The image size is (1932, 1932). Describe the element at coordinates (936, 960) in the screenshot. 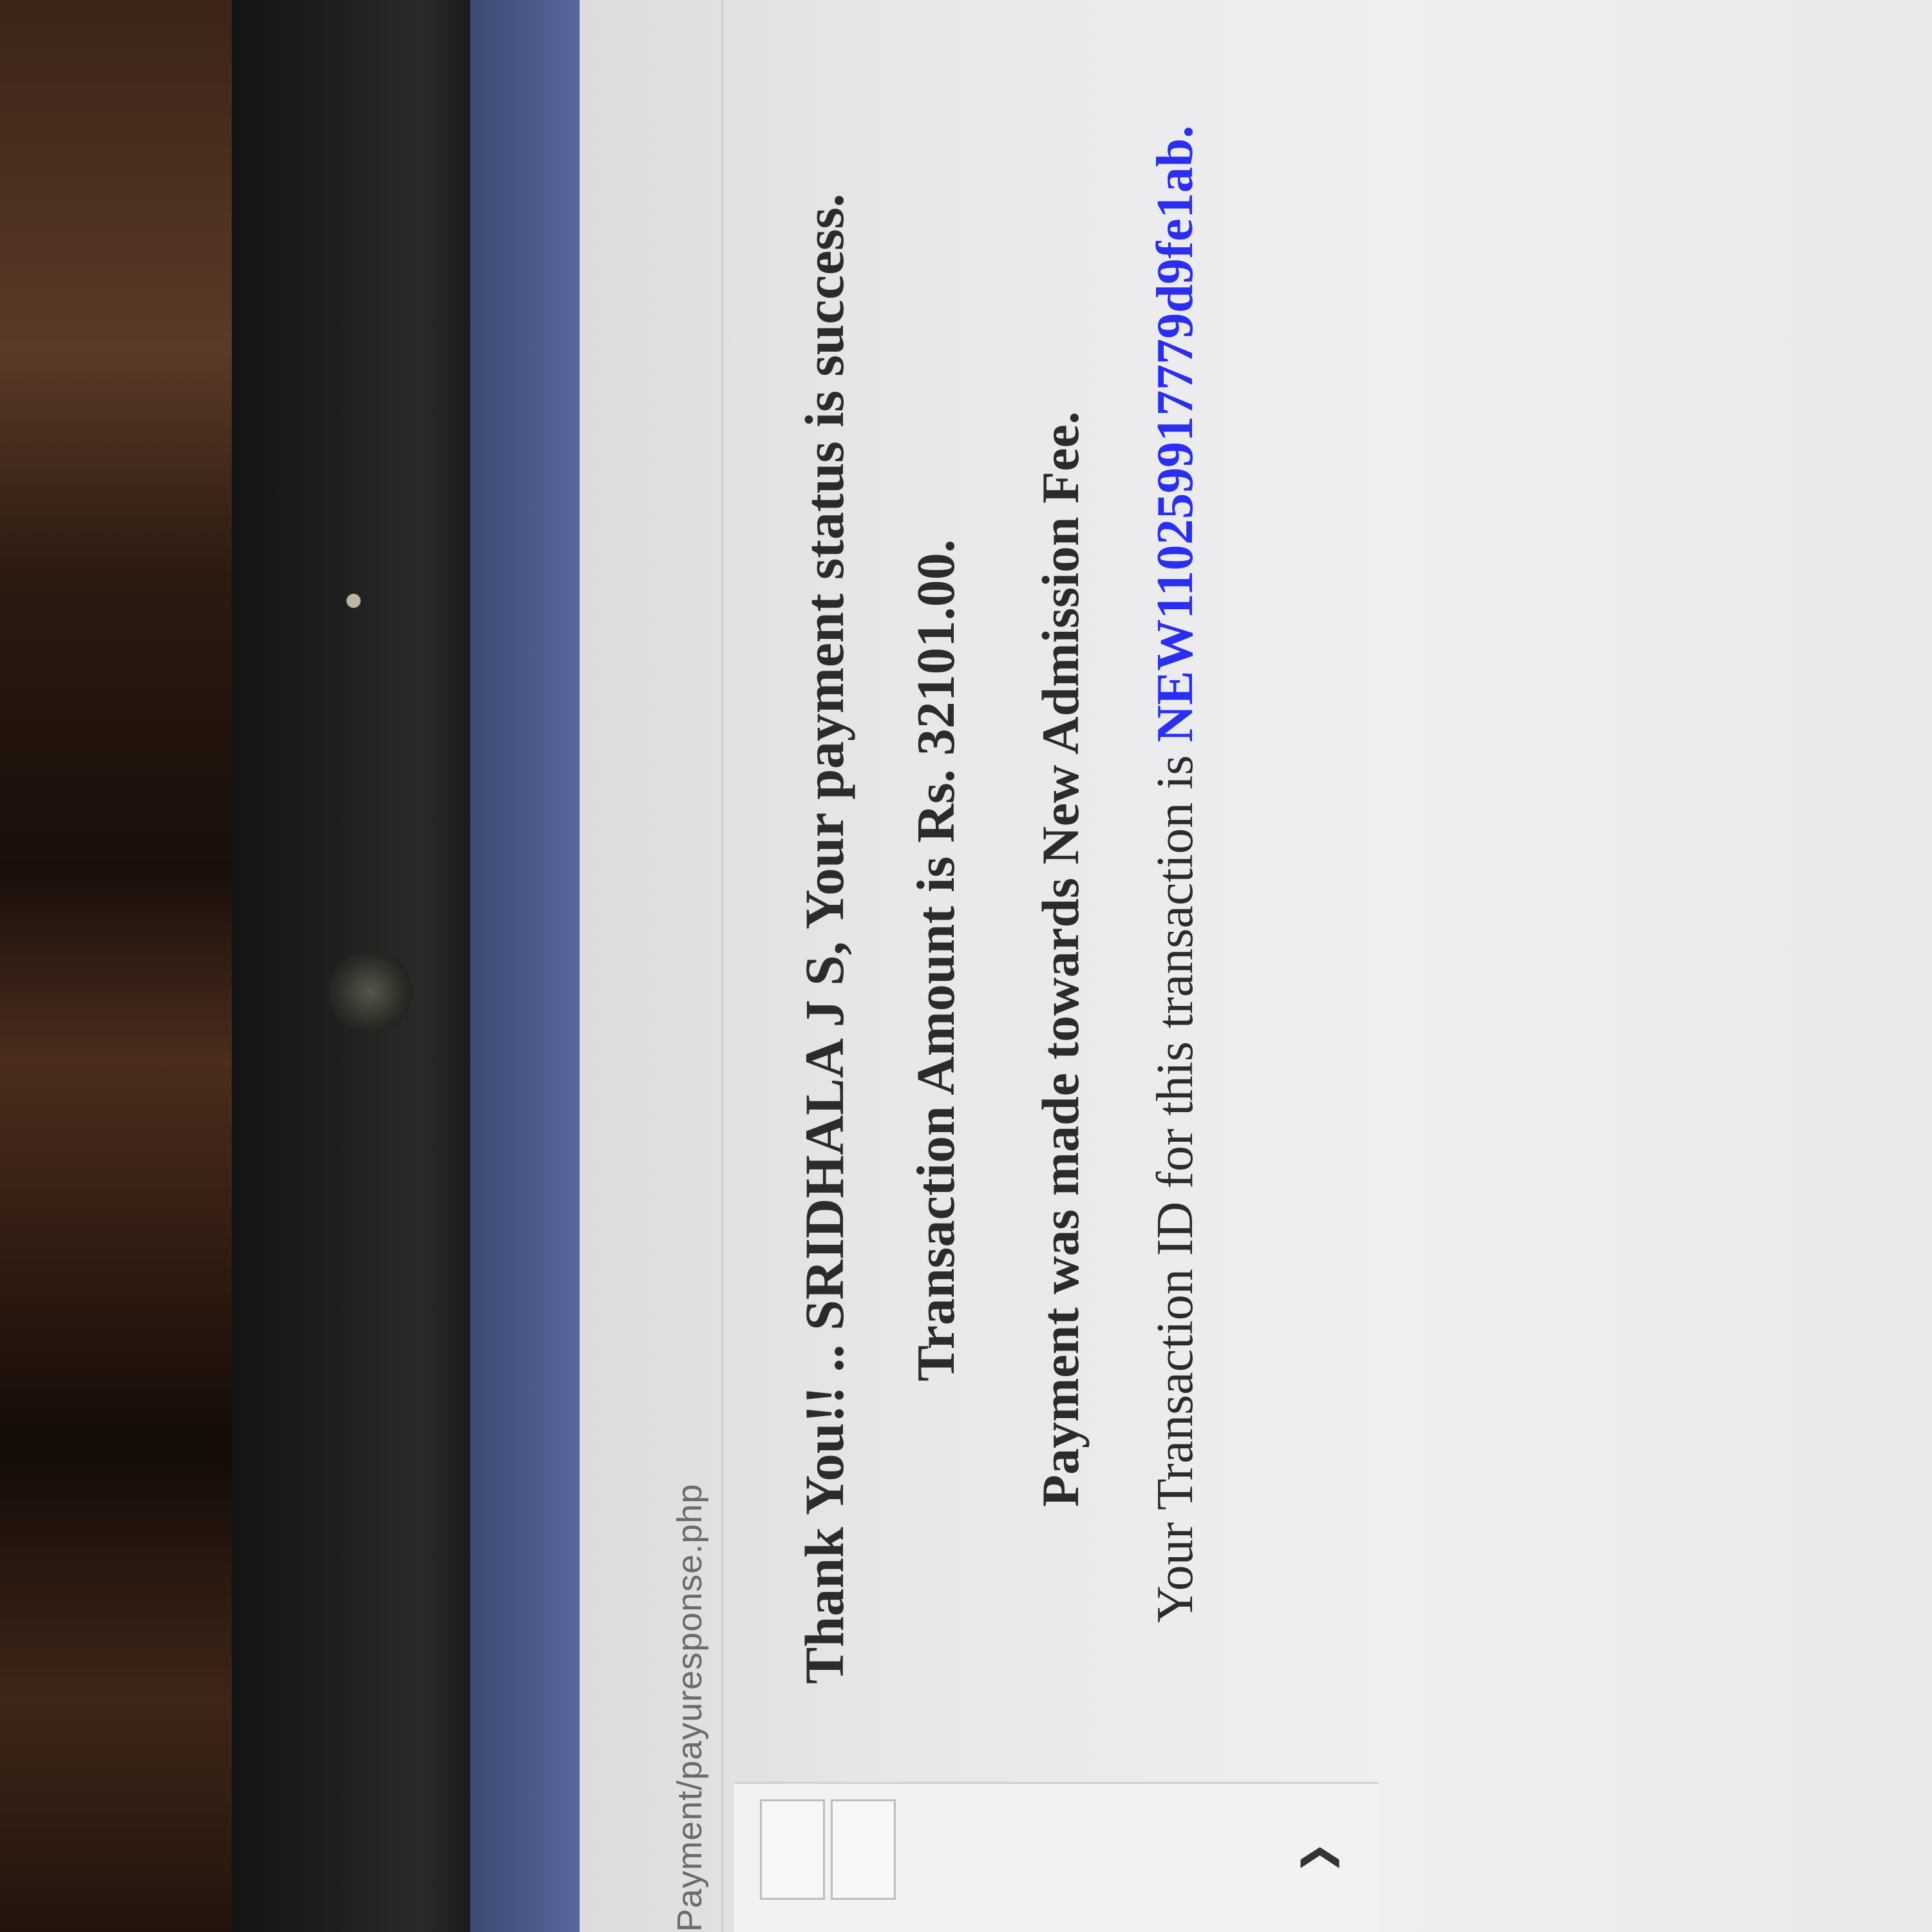

I see `transaction-amount: Transaction Amount is Rs. 32101.00.` at that location.